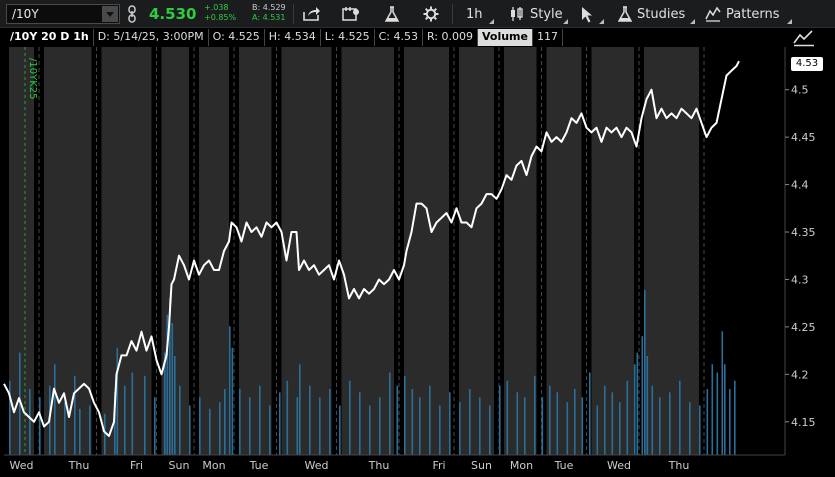  What do you see at coordinates (110, 14) in the screenshot?
I see `chevron-down-icon` at bounding box center [110, 14].